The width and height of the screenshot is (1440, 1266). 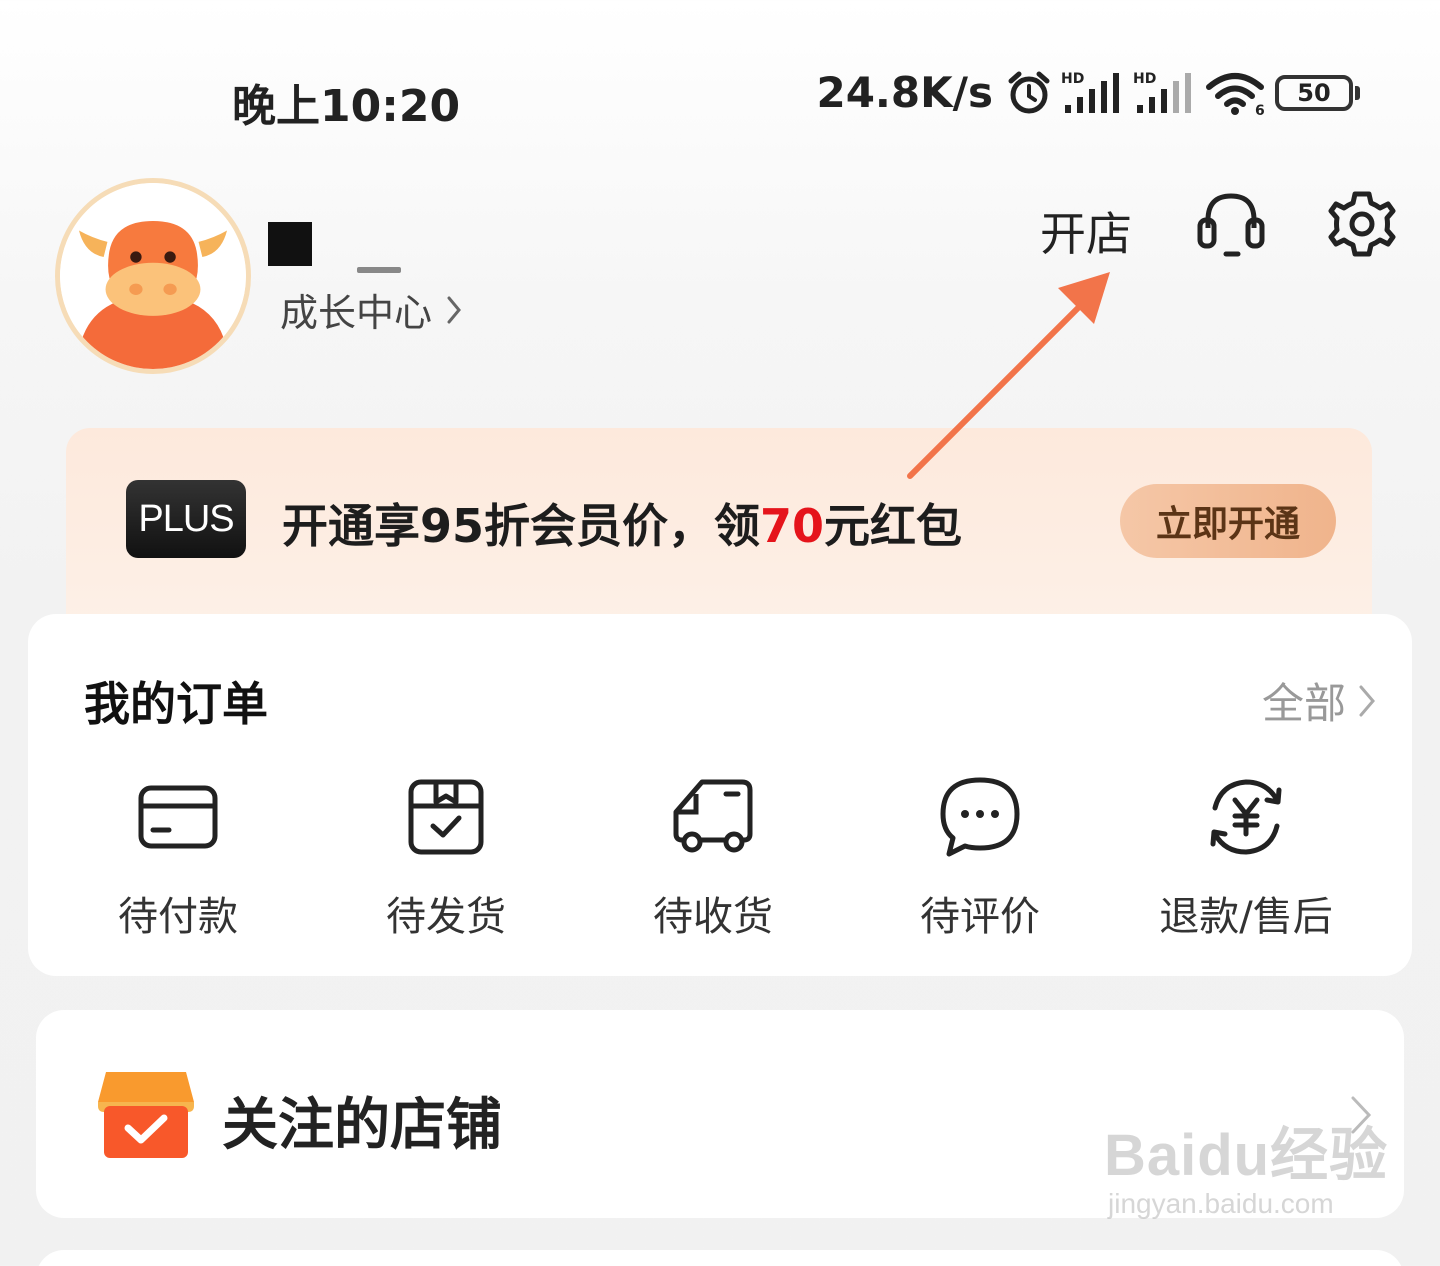 I want to click on orders-title: 我的订单, so click(x=176, y=704).